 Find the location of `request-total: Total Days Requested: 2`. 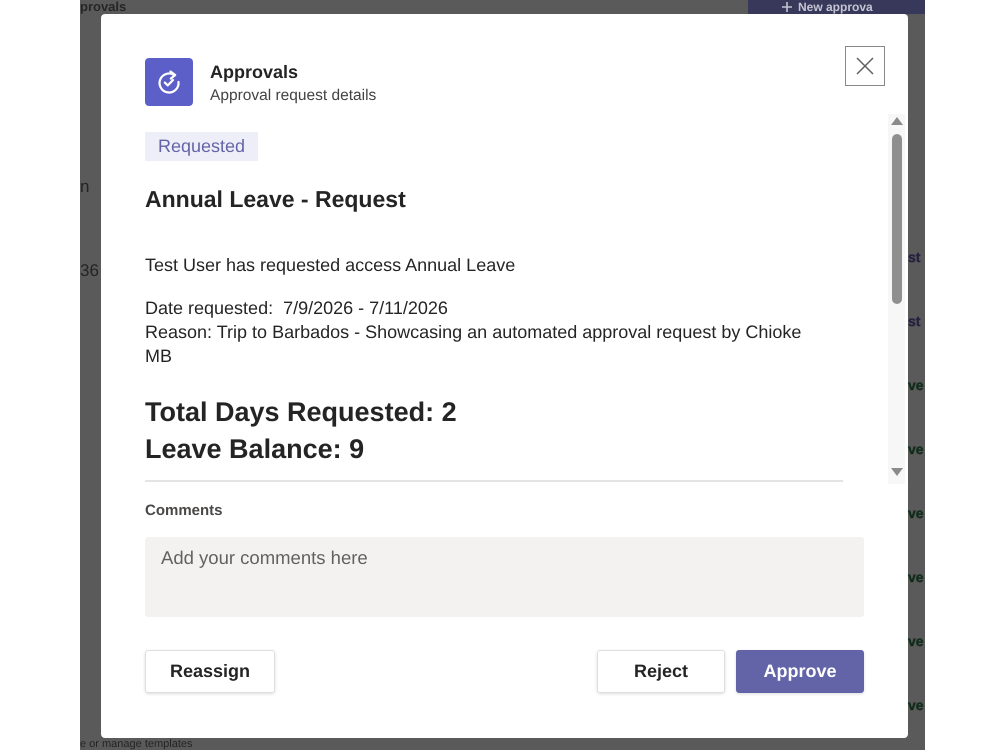

request-total: Total Days Requested: 2 is located at coordinates (301, 412).